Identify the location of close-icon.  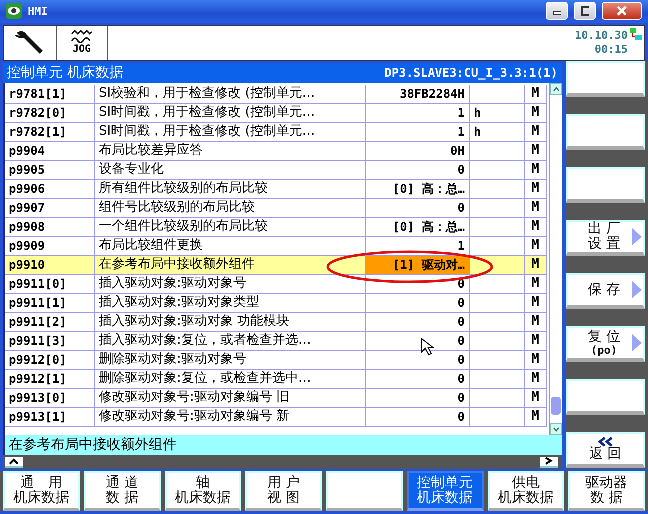
(622, 11).